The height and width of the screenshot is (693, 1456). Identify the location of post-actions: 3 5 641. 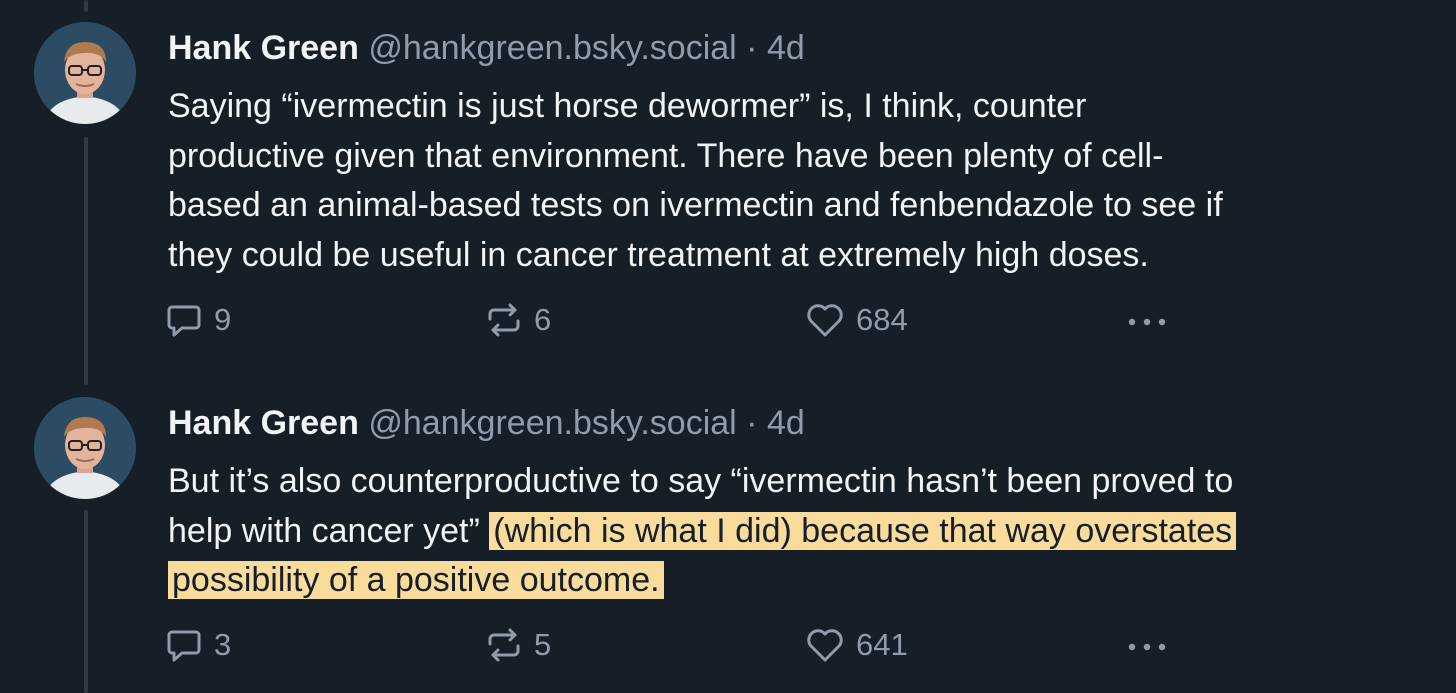
(674, 645).